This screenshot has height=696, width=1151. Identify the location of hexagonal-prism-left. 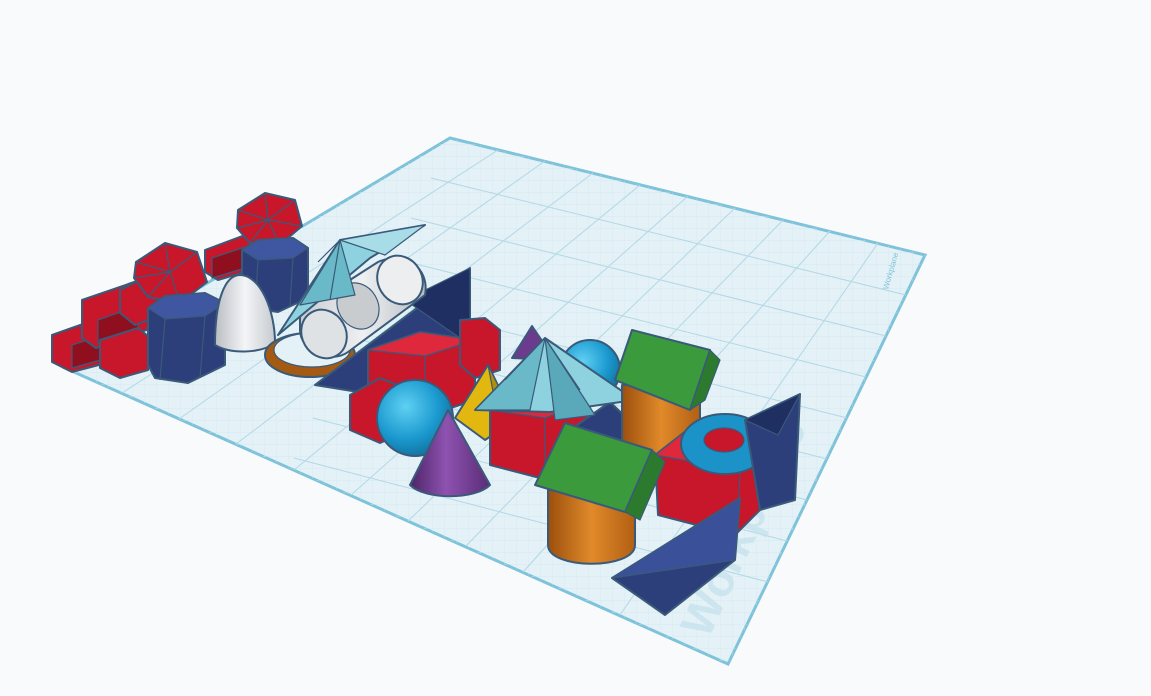
(186, 338).